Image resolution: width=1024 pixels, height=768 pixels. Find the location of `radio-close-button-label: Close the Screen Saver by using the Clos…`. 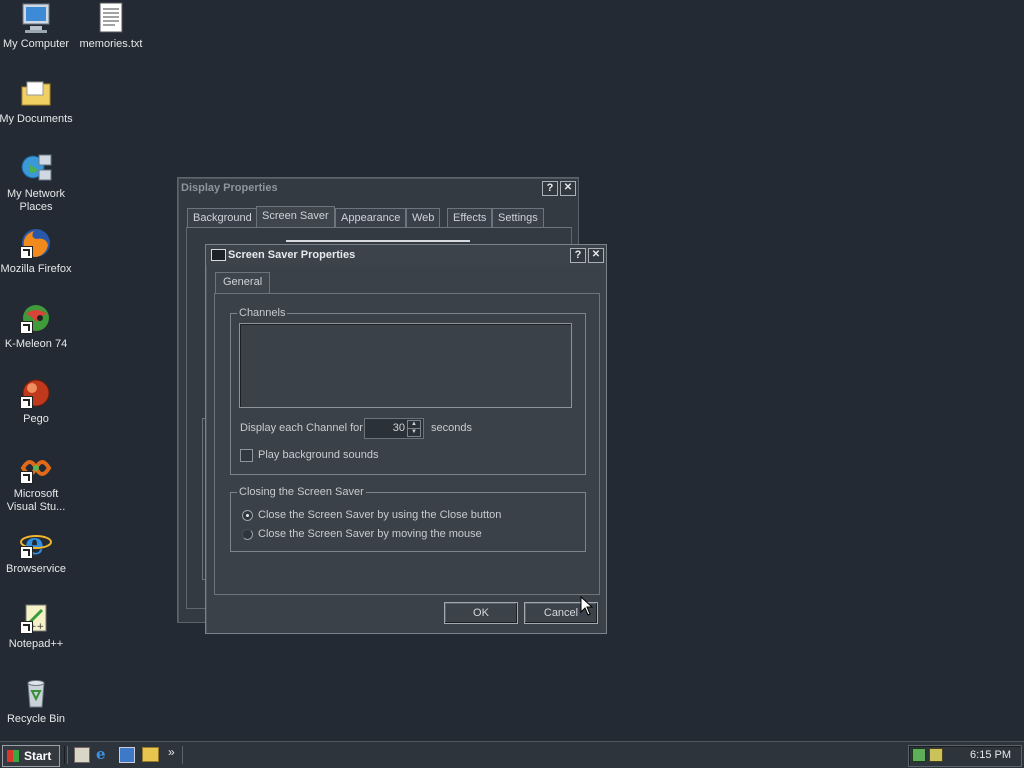

radio-close-button-label: Close the Screen Saver by using the Clos… is located at coordinates (380, 515).